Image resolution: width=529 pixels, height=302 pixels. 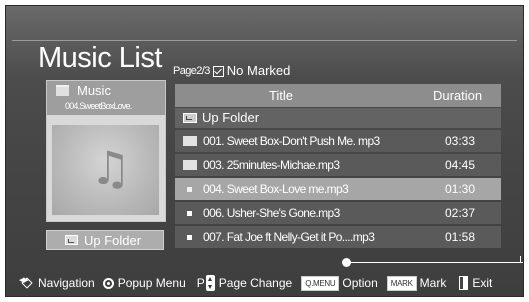 I want to click on page-up-down-icon, so click(x=210, y=283).